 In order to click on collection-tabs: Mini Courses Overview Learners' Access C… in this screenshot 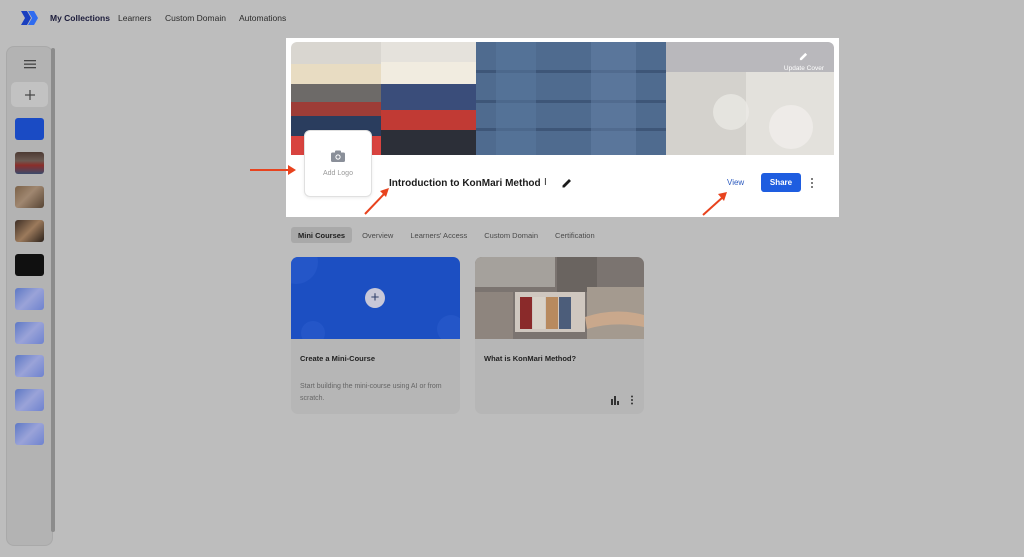, I will do `click(448, 235)`.